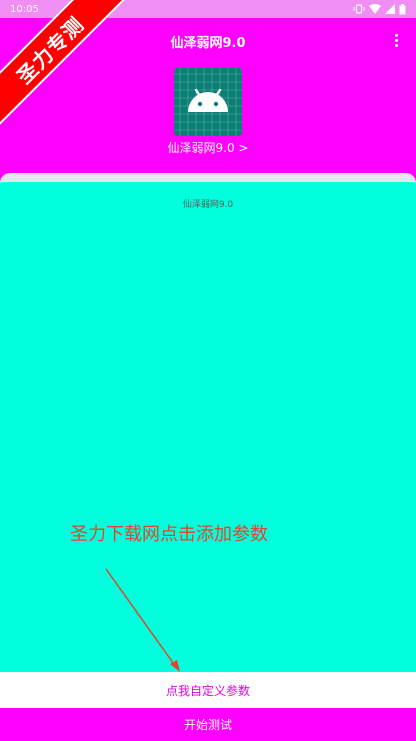 The height and width of the screenshot is (741, 416). I want to click on custom-params-button: 点我自定义参数, so click(208, 690).